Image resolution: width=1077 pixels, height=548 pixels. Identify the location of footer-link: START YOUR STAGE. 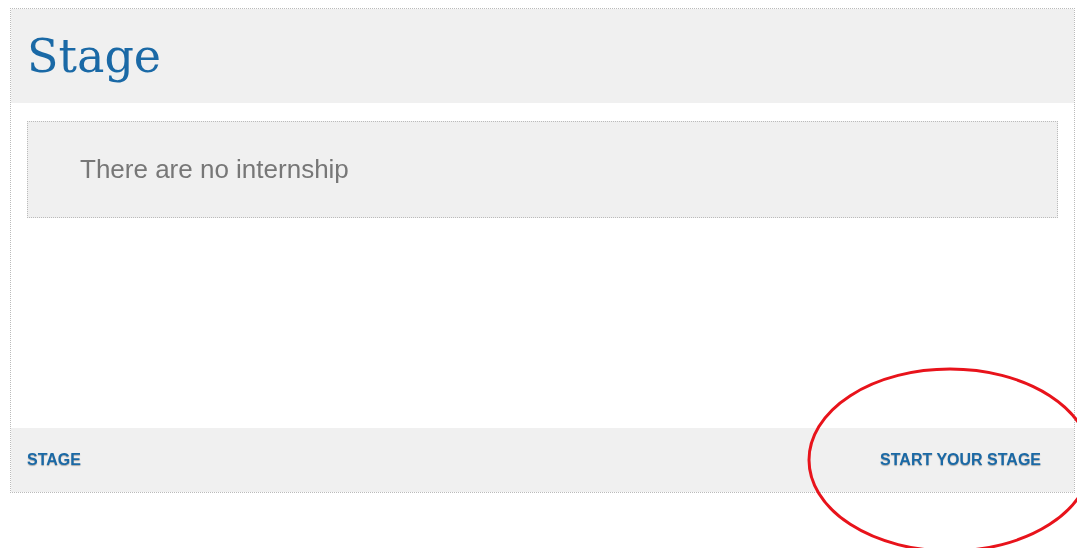
(960, 460).